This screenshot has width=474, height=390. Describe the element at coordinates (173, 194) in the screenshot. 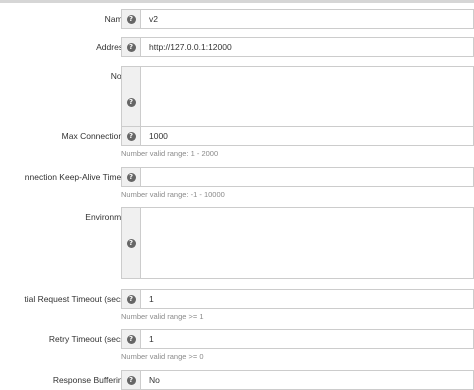

I see `keepalive-help-text: Number valid range: -1 - 10000` at that location.